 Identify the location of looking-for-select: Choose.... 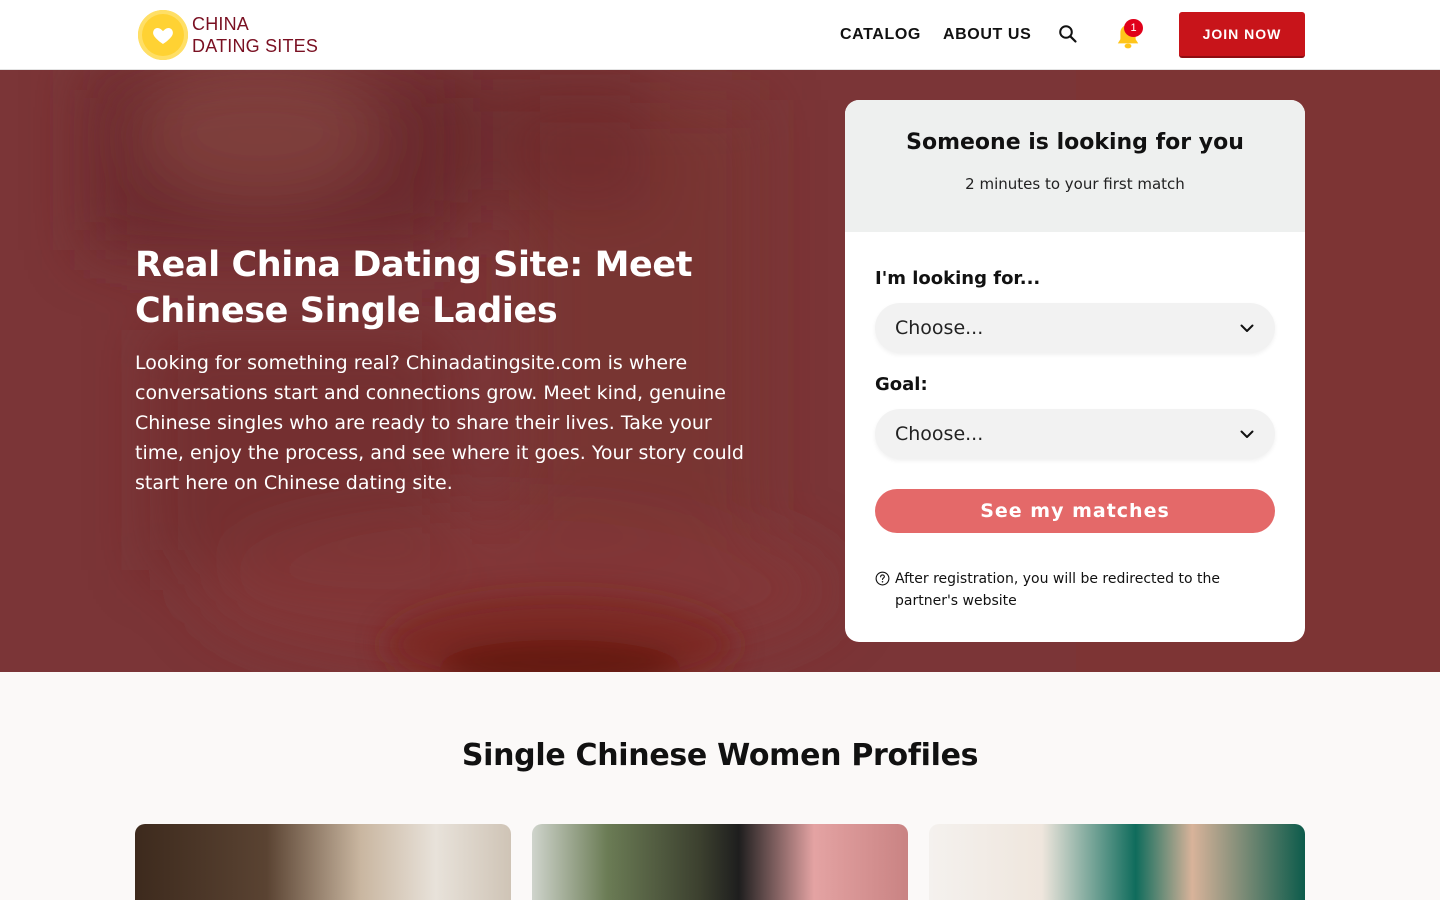
(1075, 328).